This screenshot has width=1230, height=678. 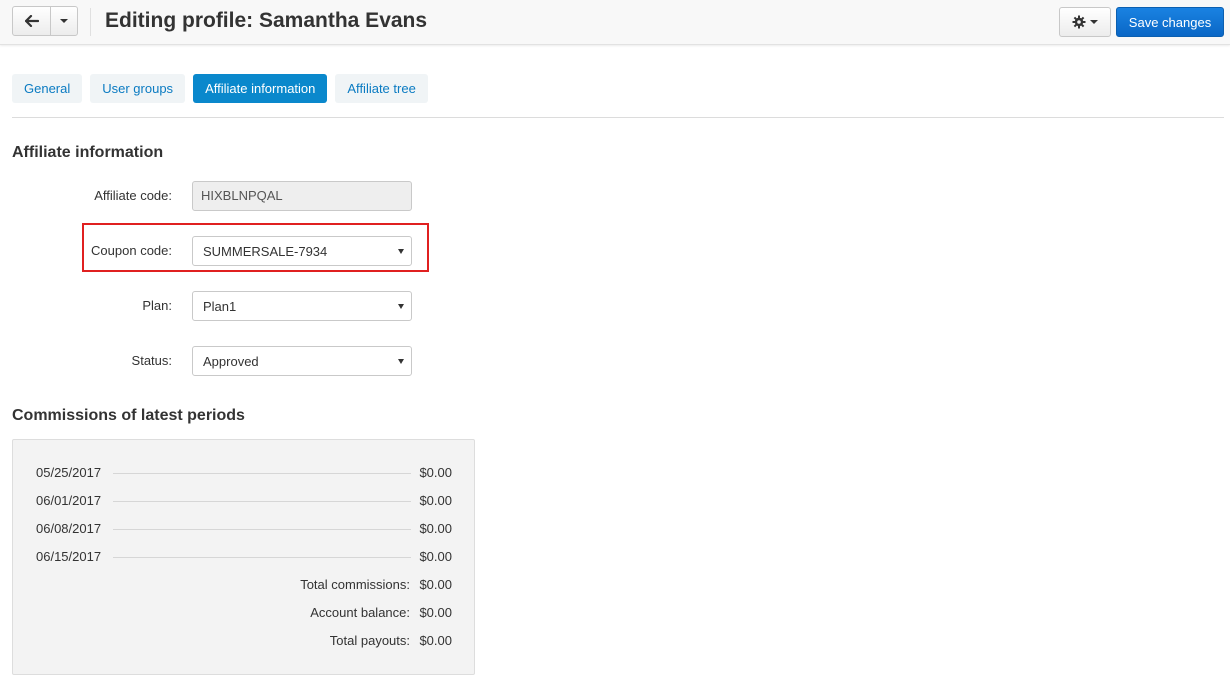 I want to click on arrow-left-icon, so click(x=31, y=21).